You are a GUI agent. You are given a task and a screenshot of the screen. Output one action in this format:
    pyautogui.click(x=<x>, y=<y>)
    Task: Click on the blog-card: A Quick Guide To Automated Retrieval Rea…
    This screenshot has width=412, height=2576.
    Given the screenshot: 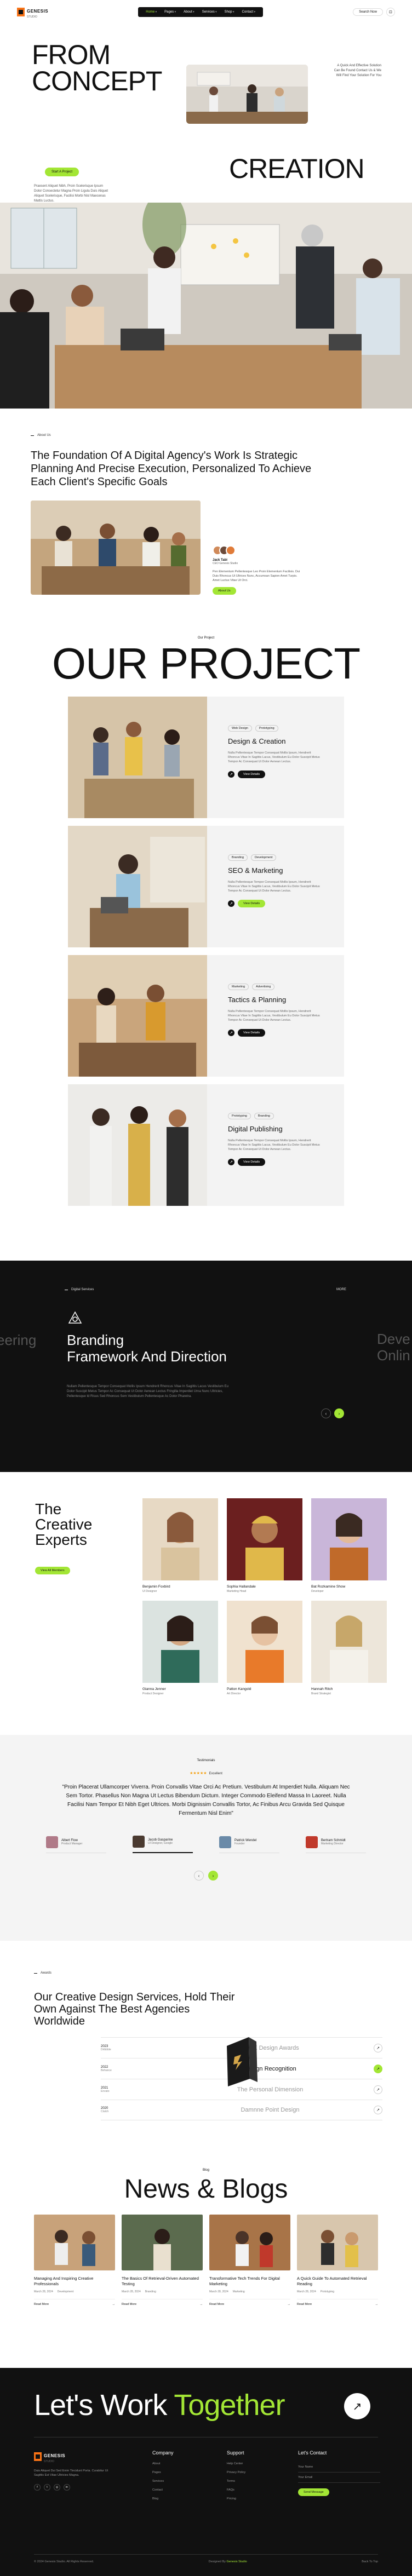 What is the action you would take?
    pyautogui.click(x=338, y=2260)
    